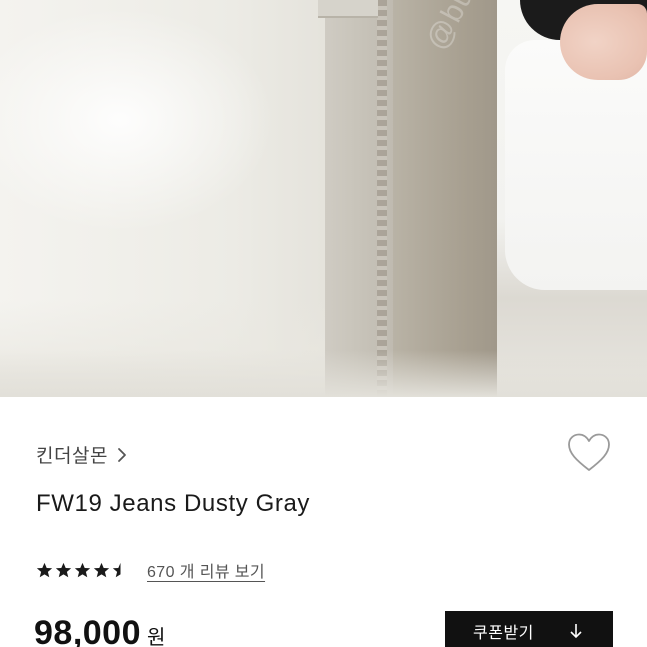 This screenshot has width=647, height=647. I want to click on rating-row: 670 개 리뷰 보기, so click(150, 570).